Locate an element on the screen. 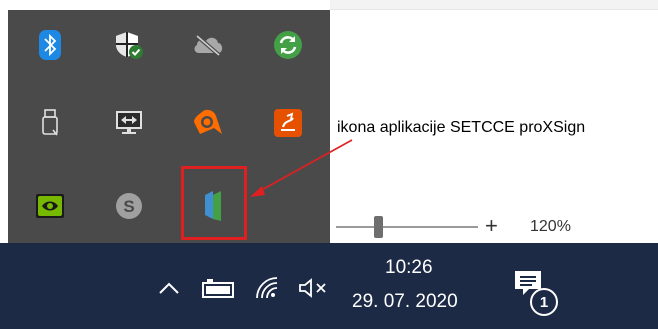  volume-muted-icon is located at coordinates (314, 288).